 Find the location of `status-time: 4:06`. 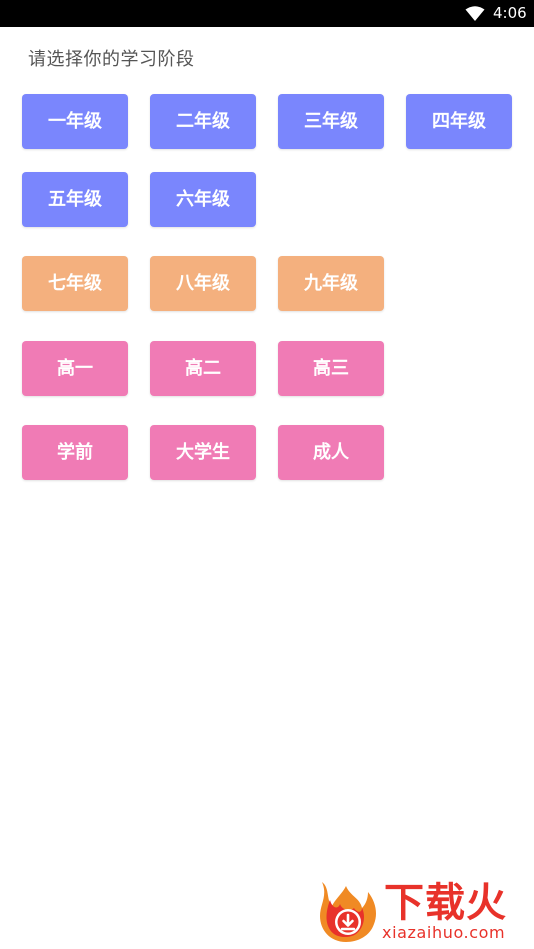

status-time: 4:06 is located at coordinates (510, 13).